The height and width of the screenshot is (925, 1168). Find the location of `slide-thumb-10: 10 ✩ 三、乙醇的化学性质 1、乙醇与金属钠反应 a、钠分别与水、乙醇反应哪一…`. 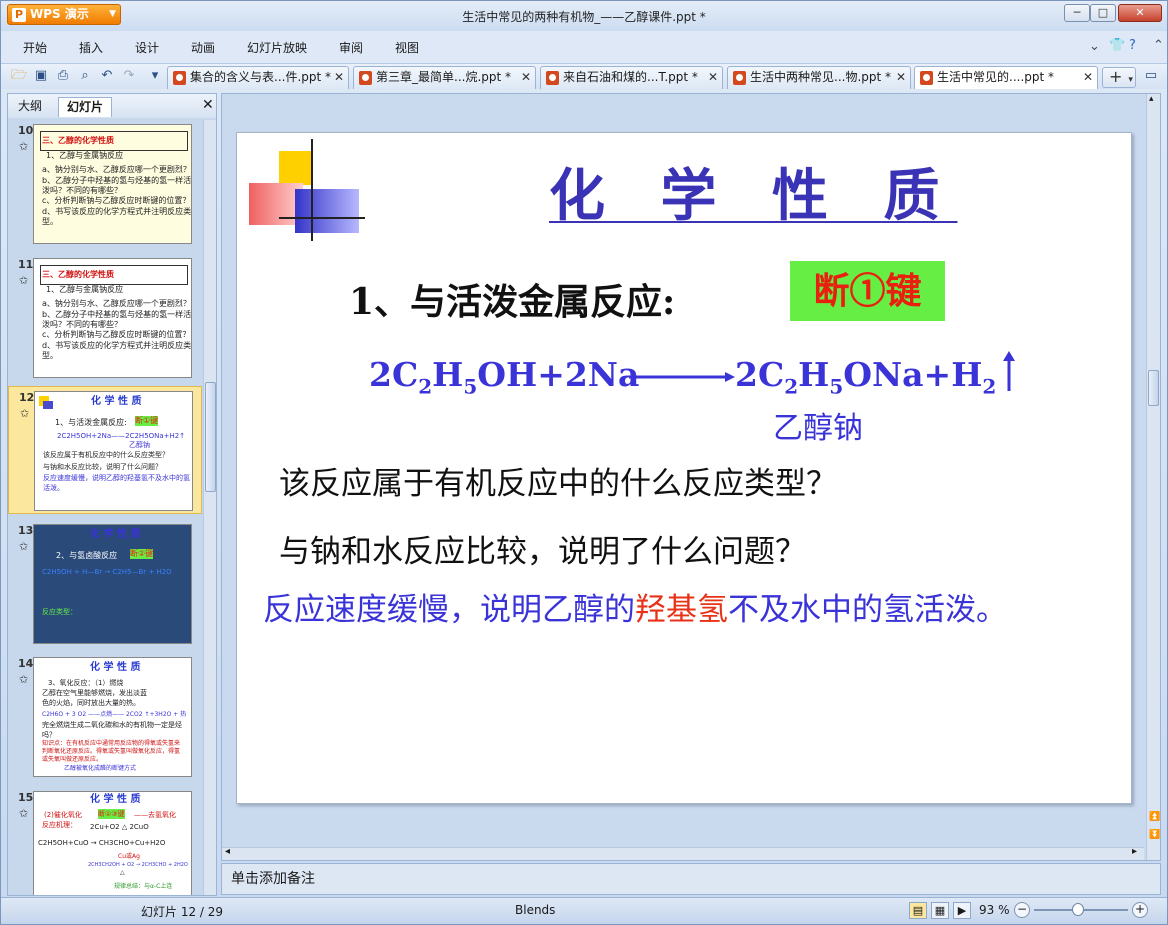

slide-thumb-10: 10 ✩ 三、乙醇的化学性质 1、乙醇与金属钠反应 a、钠分别与水、乙醇反应哪一… is located at coordinates (105, 184).